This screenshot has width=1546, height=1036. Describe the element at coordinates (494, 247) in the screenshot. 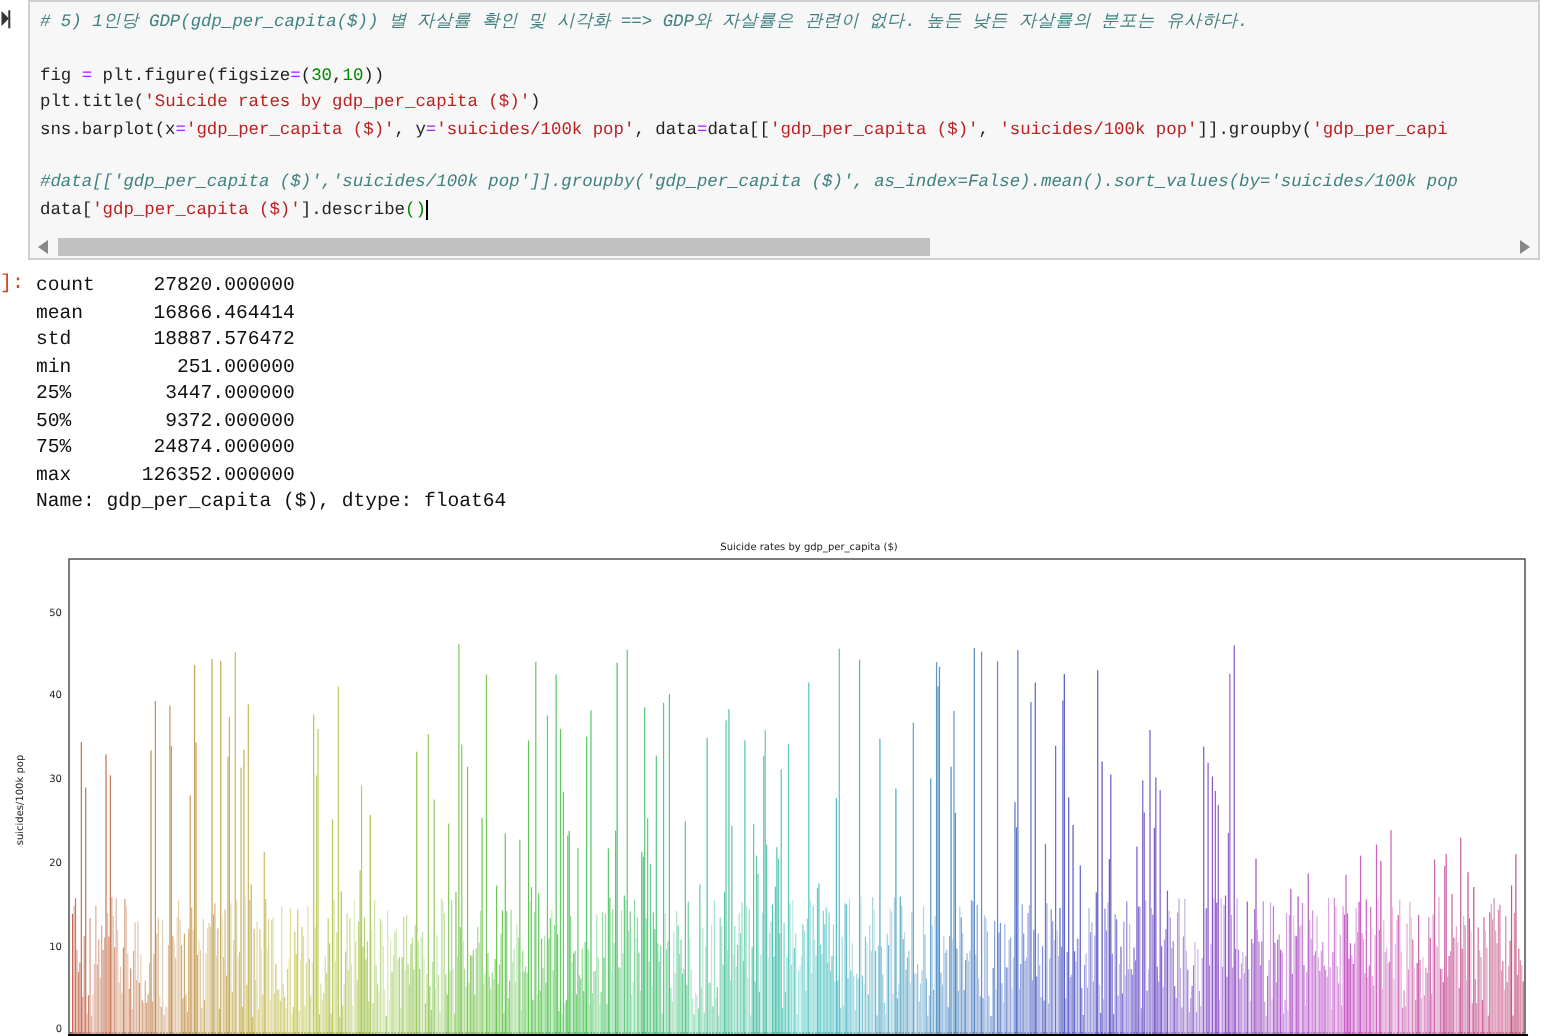

I see `scrollbar-thumb` at that location.